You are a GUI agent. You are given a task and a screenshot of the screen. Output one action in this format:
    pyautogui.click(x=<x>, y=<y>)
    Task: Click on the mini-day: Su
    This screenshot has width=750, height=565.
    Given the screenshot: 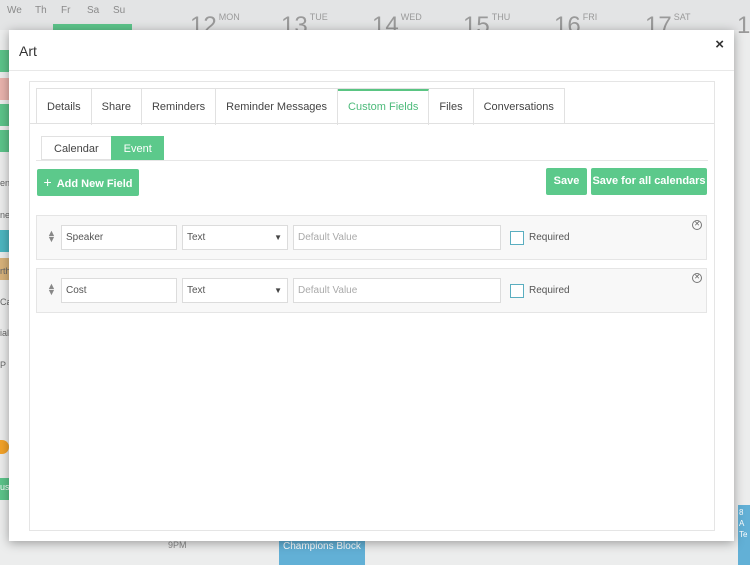 What is the action you would take?
    pyautogui.click(x=119, y=10)
    